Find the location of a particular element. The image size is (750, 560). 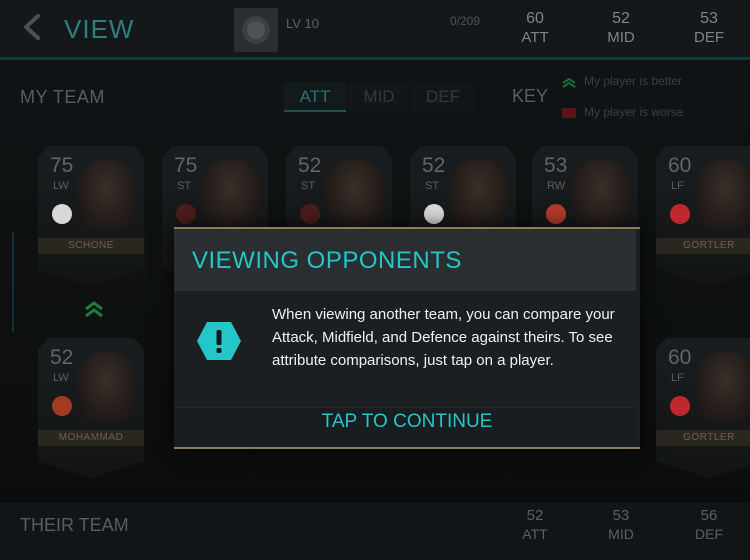

exclamation-hexagon-icon is located at coordinates (219, 341).